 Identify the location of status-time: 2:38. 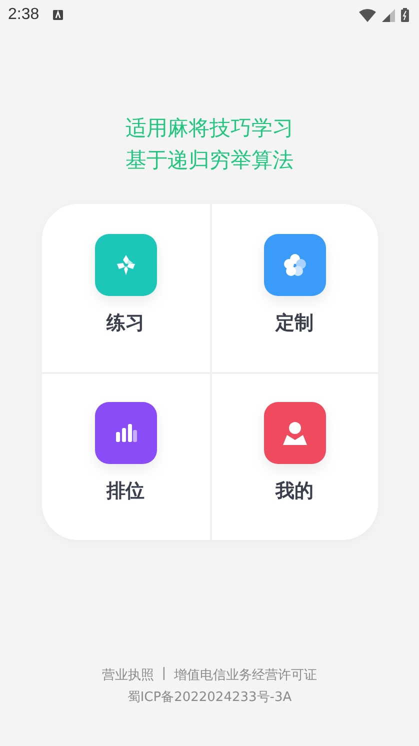
(24, 15).